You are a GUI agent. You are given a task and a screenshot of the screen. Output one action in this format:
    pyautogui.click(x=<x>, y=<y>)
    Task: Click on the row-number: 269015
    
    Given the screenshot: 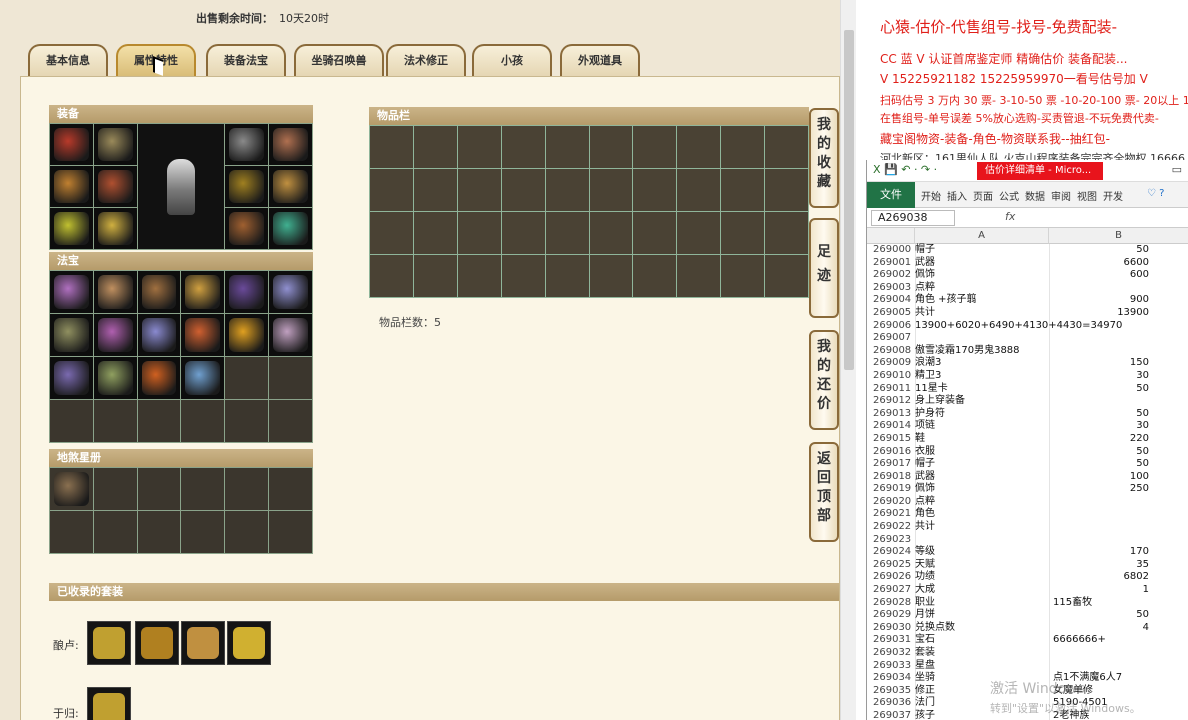 What is the action you would take?
    pyautogui.click(x=890, y=439)
    